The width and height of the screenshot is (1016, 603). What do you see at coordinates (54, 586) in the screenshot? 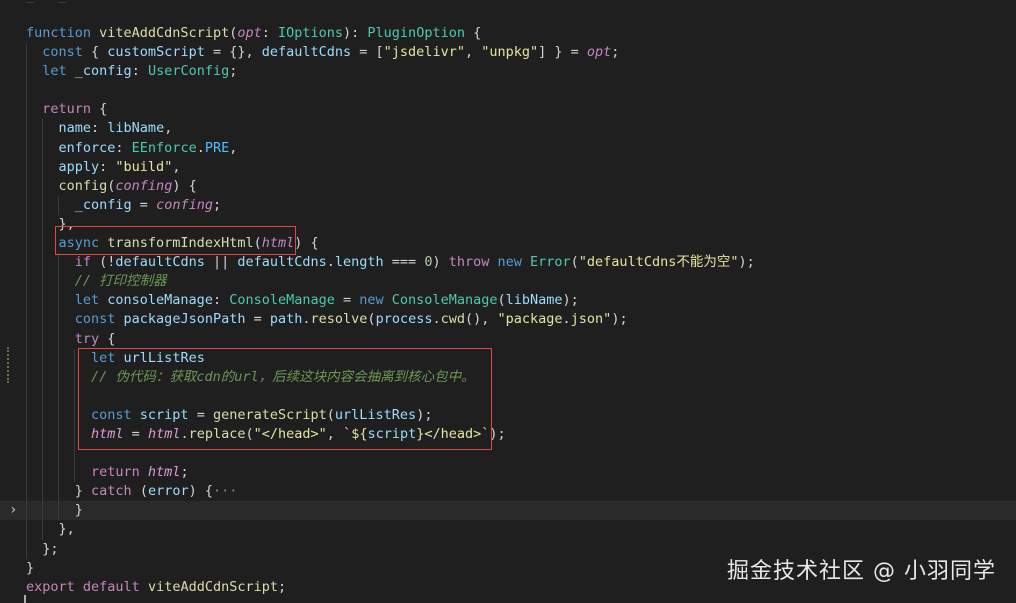
I see `code-token: export` at bounding box center [54, 586].